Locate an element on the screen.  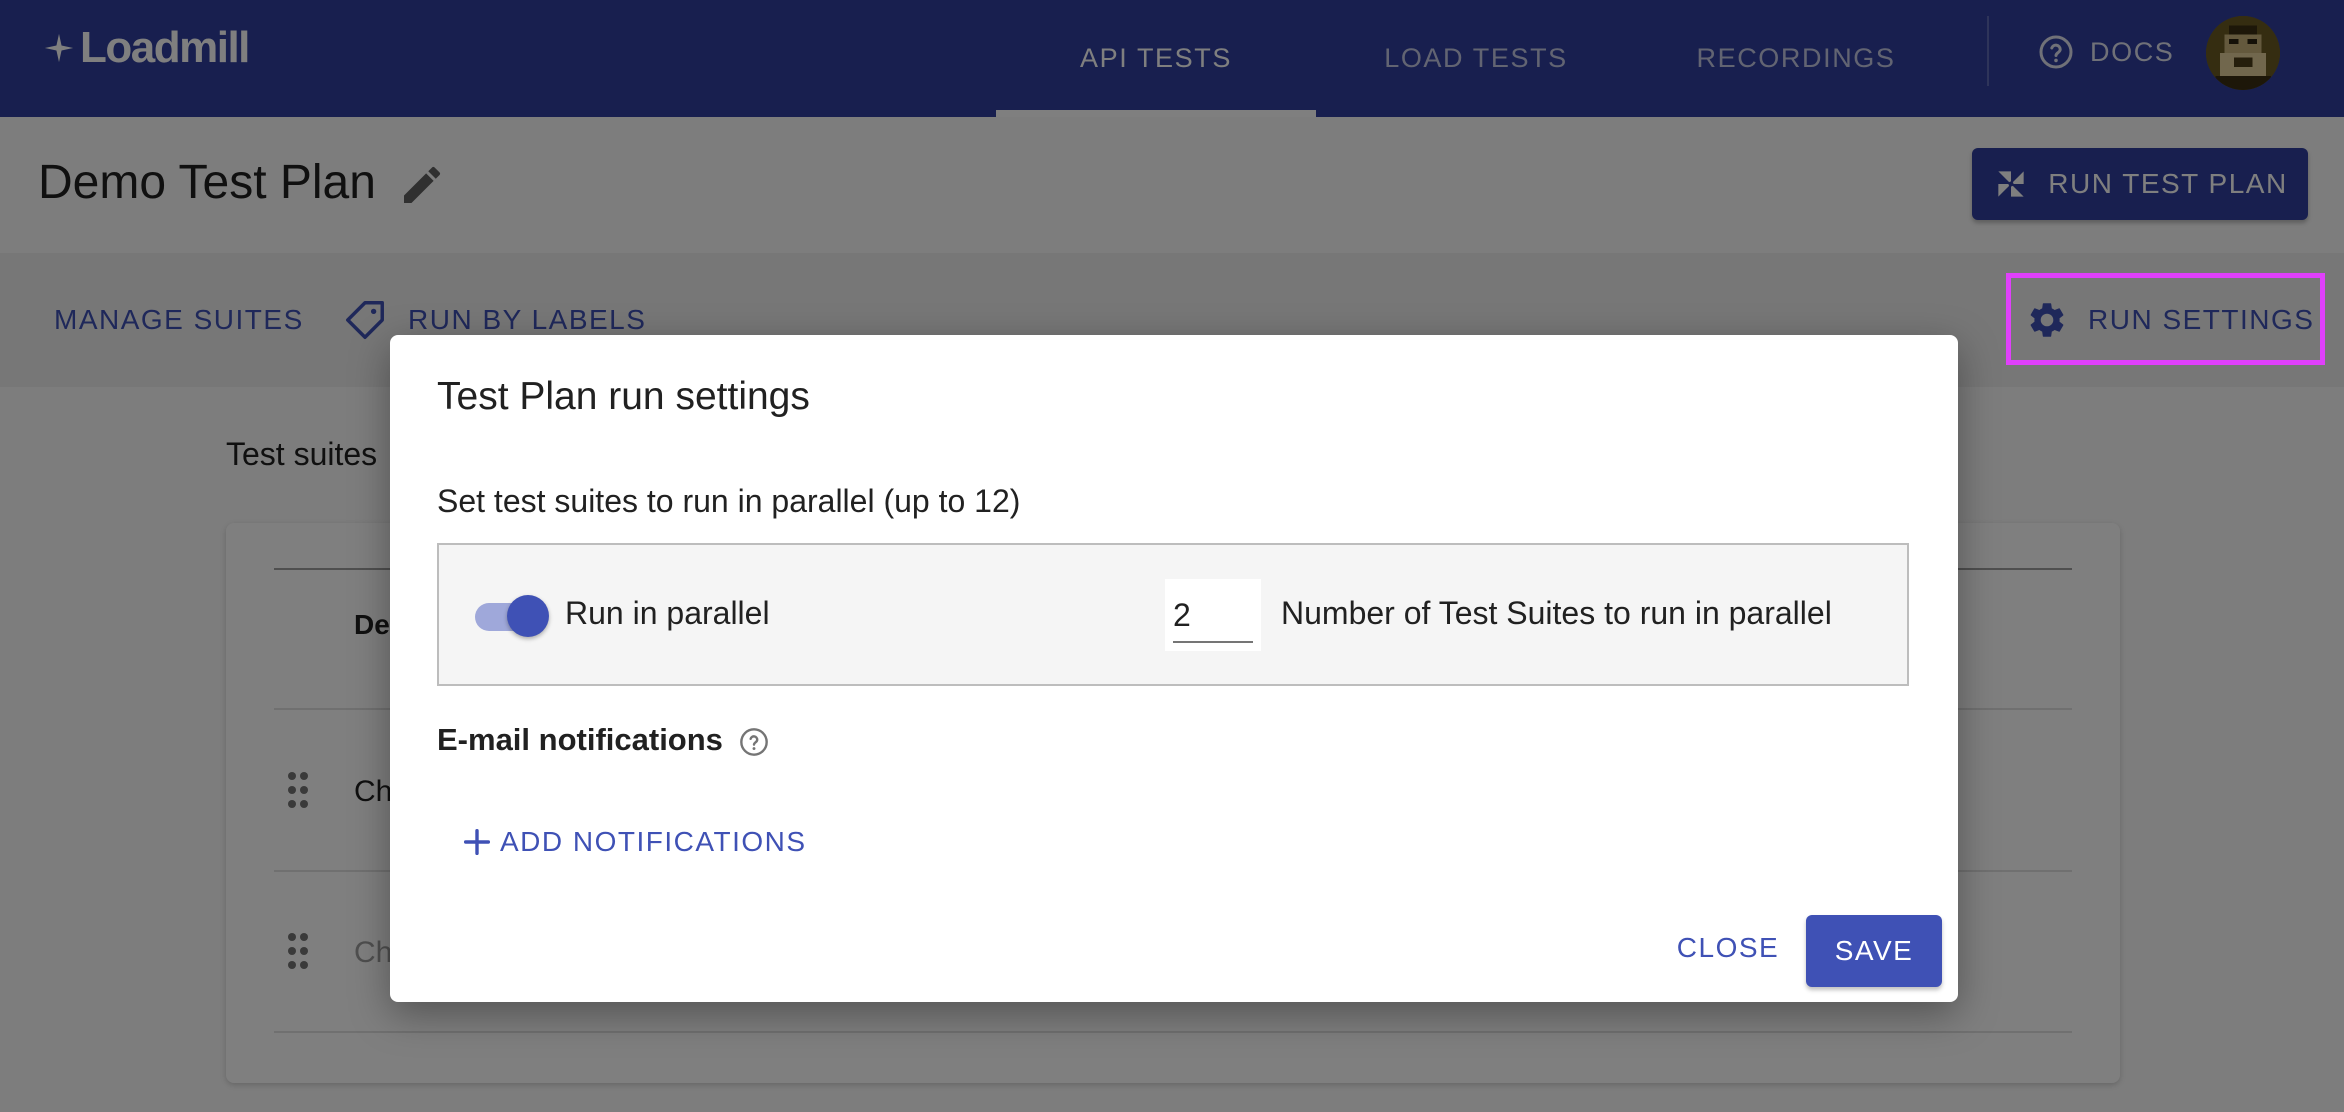
parallel-count-field is located at coordinates (1213, 615).